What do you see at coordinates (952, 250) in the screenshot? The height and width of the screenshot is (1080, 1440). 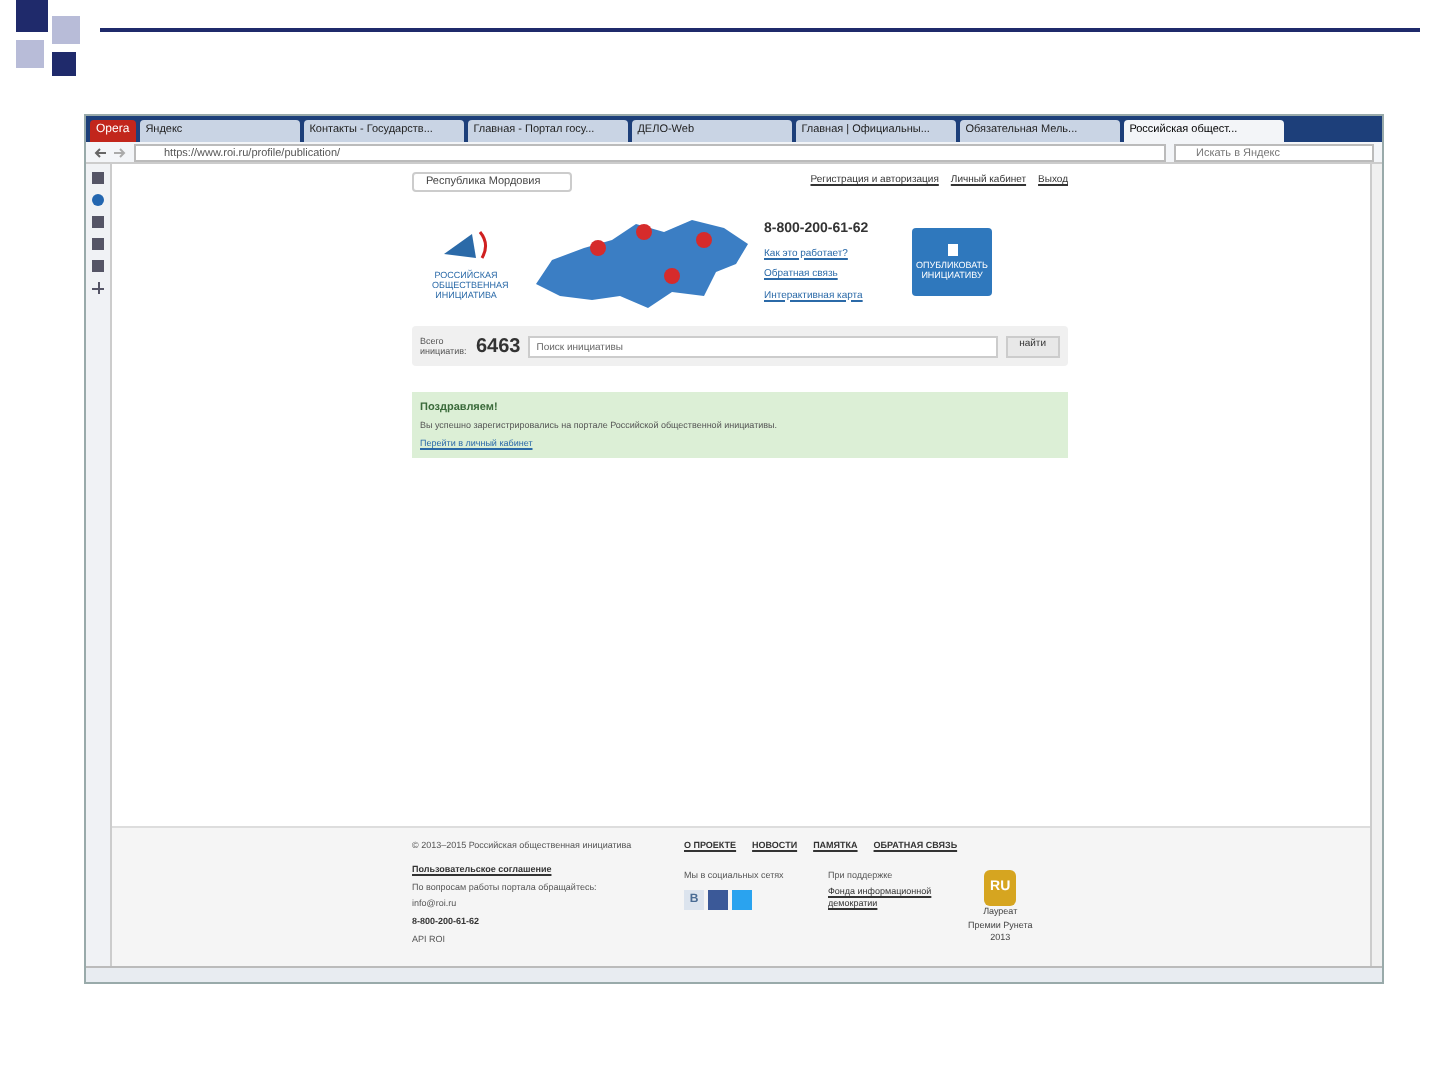 I see `document-icon` at bounding box center [952, 250].